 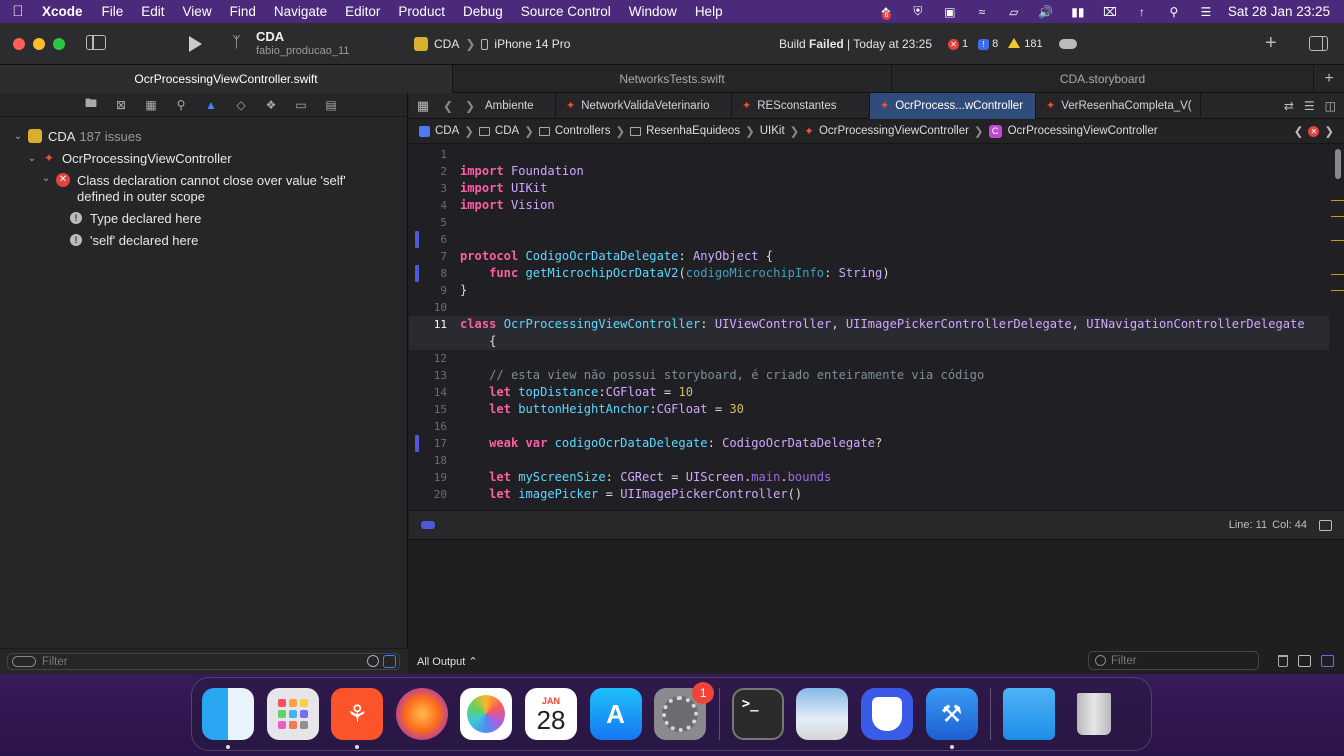 I want to click on code-line: 6, so click(x=869, y=239).